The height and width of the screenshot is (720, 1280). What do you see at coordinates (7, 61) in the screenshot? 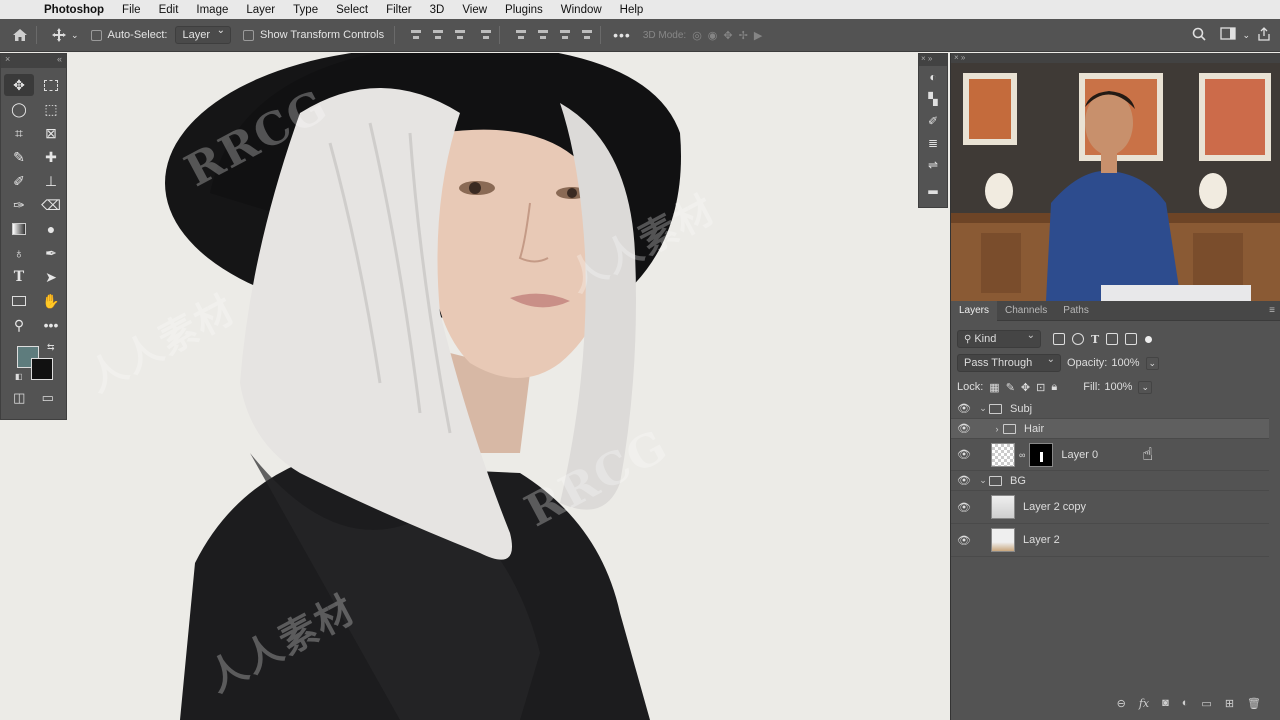
I see `close-icon: ×` at bounding box center [7, 61].